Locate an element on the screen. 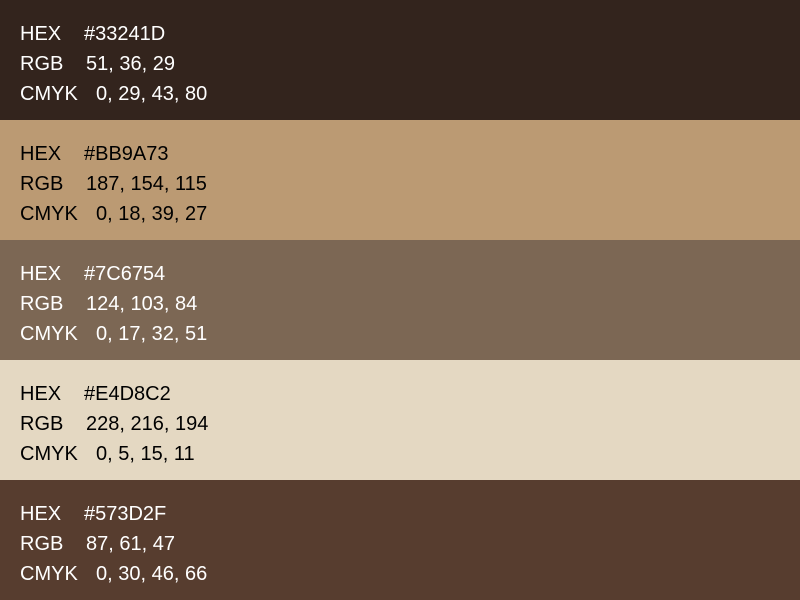  hex-row: HEX #33241D is located at coordinates (410, 34).